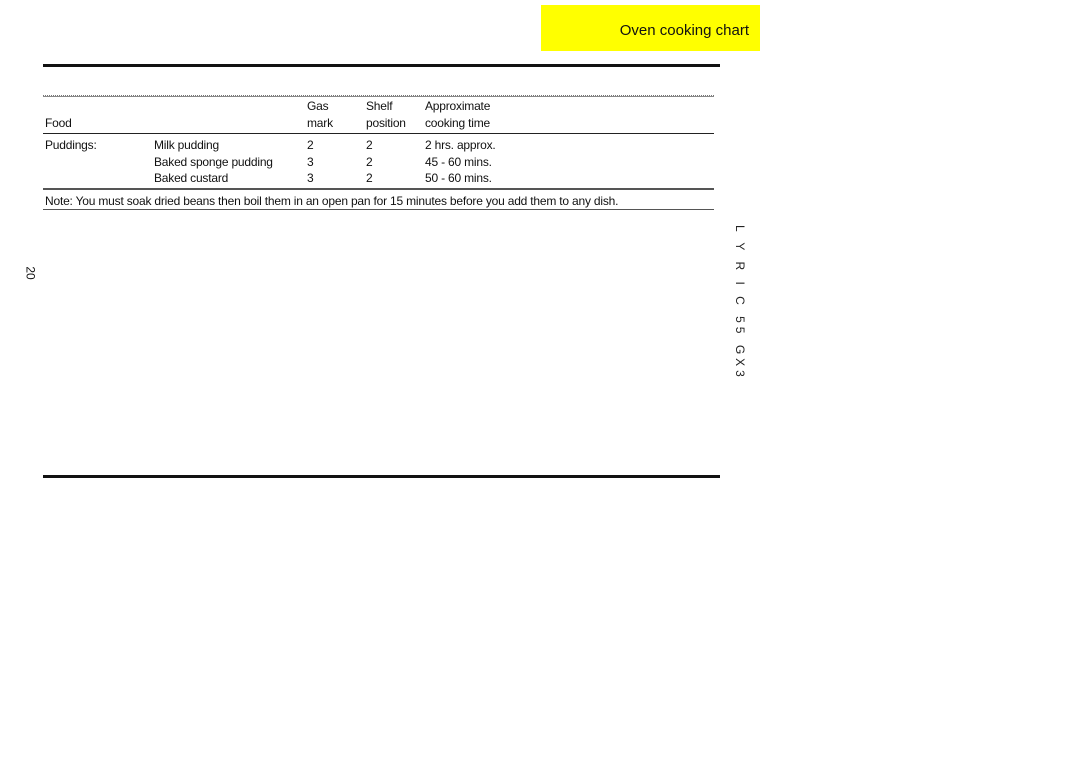 Image resolution: width=1080 pixels, height=763 pixels. What do you see at coordinates (458, 106) in the screenshot?
I see `col-time-line1: Approximate` at bounding box center [458, 106].